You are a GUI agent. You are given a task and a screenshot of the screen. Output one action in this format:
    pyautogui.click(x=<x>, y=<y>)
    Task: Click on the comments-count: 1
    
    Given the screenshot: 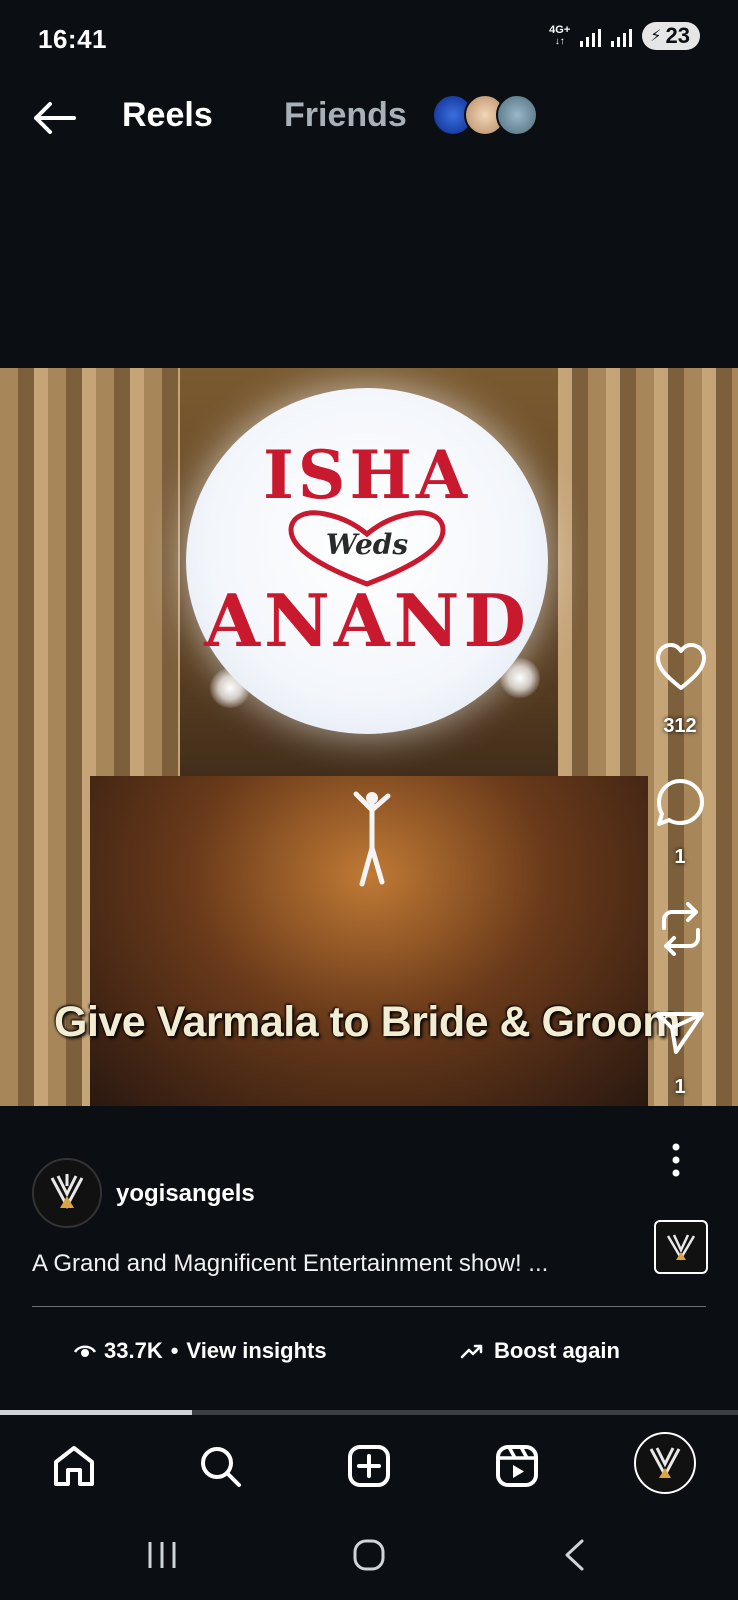 What is the action you would take?
    pyautogui.click(x=680, y=857)
    